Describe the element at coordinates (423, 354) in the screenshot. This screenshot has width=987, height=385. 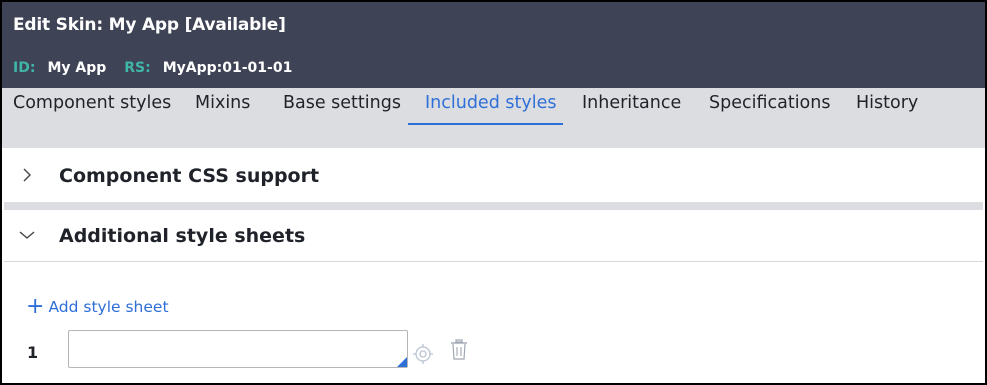
I see `target-icon` at that location.